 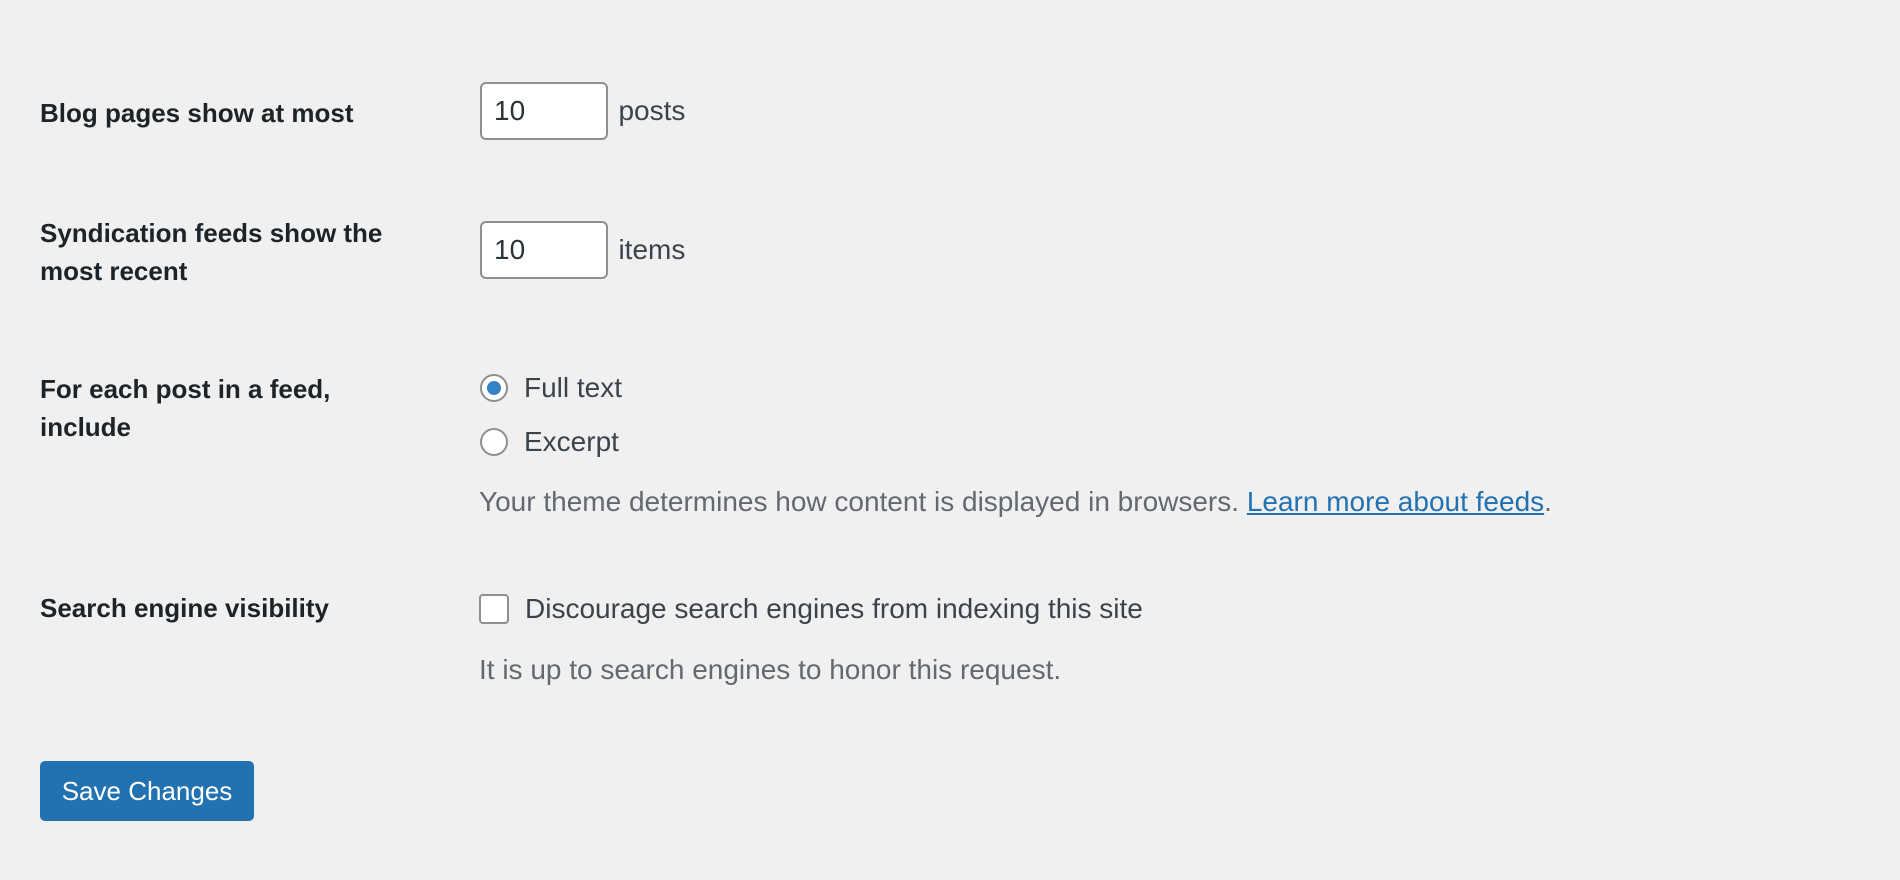 What do you see at coordinates (147, 791) in the screenshot?
I see `save-changes-button: Save Changes` at bounding box center [147, 791].